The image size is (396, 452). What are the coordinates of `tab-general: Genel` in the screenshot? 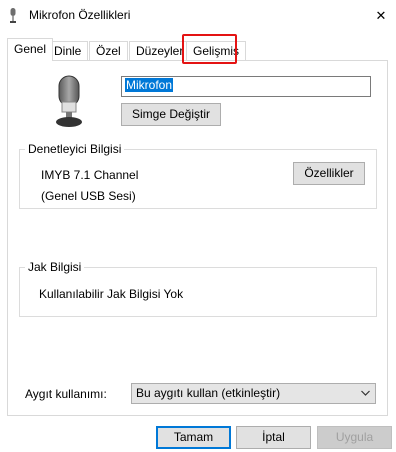 It's located at (30, 49).